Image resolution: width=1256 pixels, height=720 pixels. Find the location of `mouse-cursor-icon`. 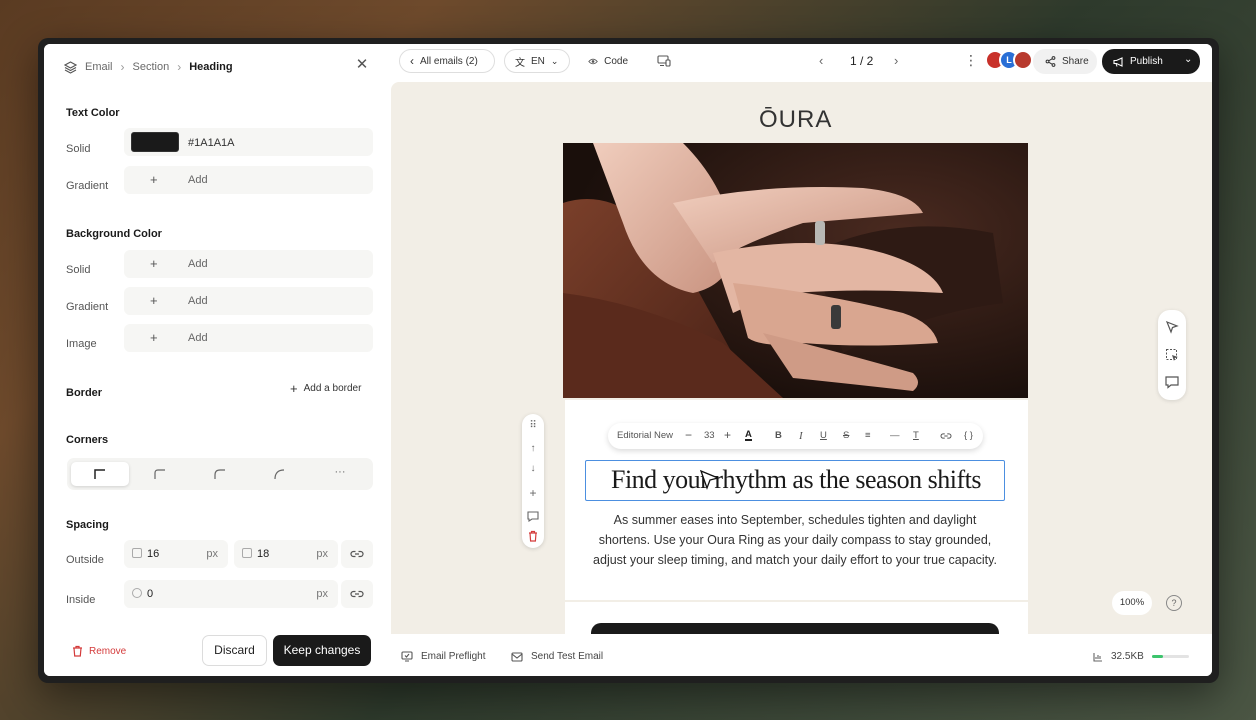

mouse-cursor-icon is located at coordinates (710, 479).